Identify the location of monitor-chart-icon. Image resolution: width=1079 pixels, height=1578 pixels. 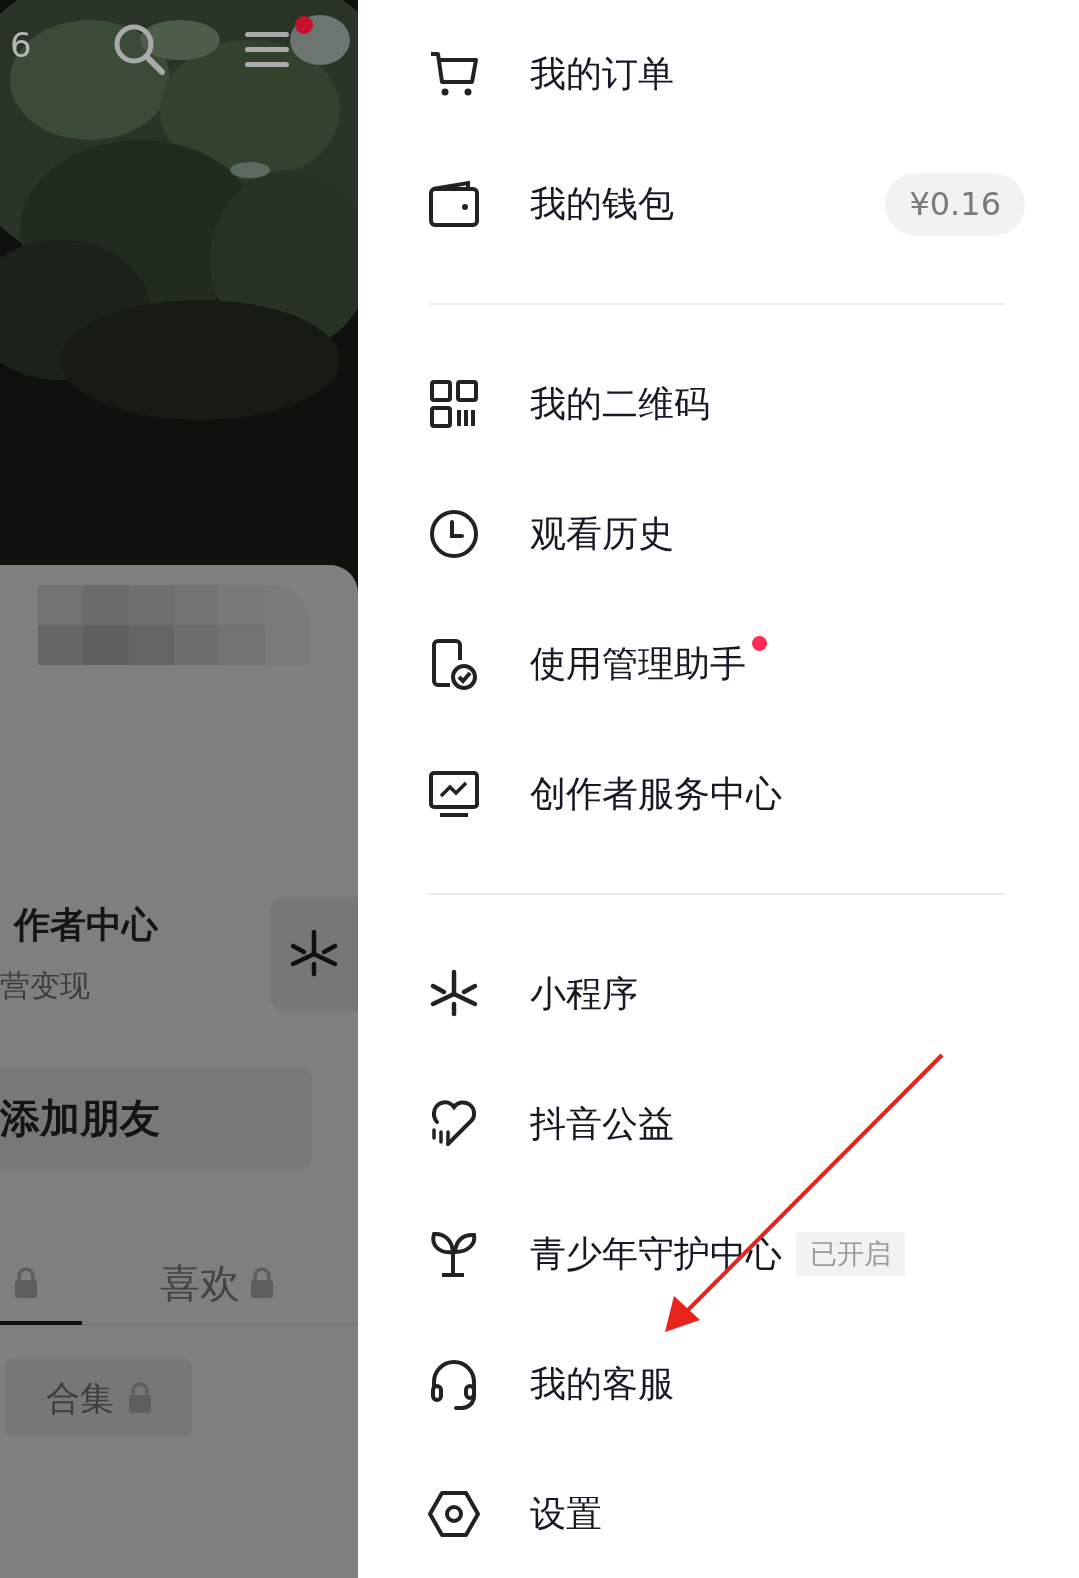
(454, 794).